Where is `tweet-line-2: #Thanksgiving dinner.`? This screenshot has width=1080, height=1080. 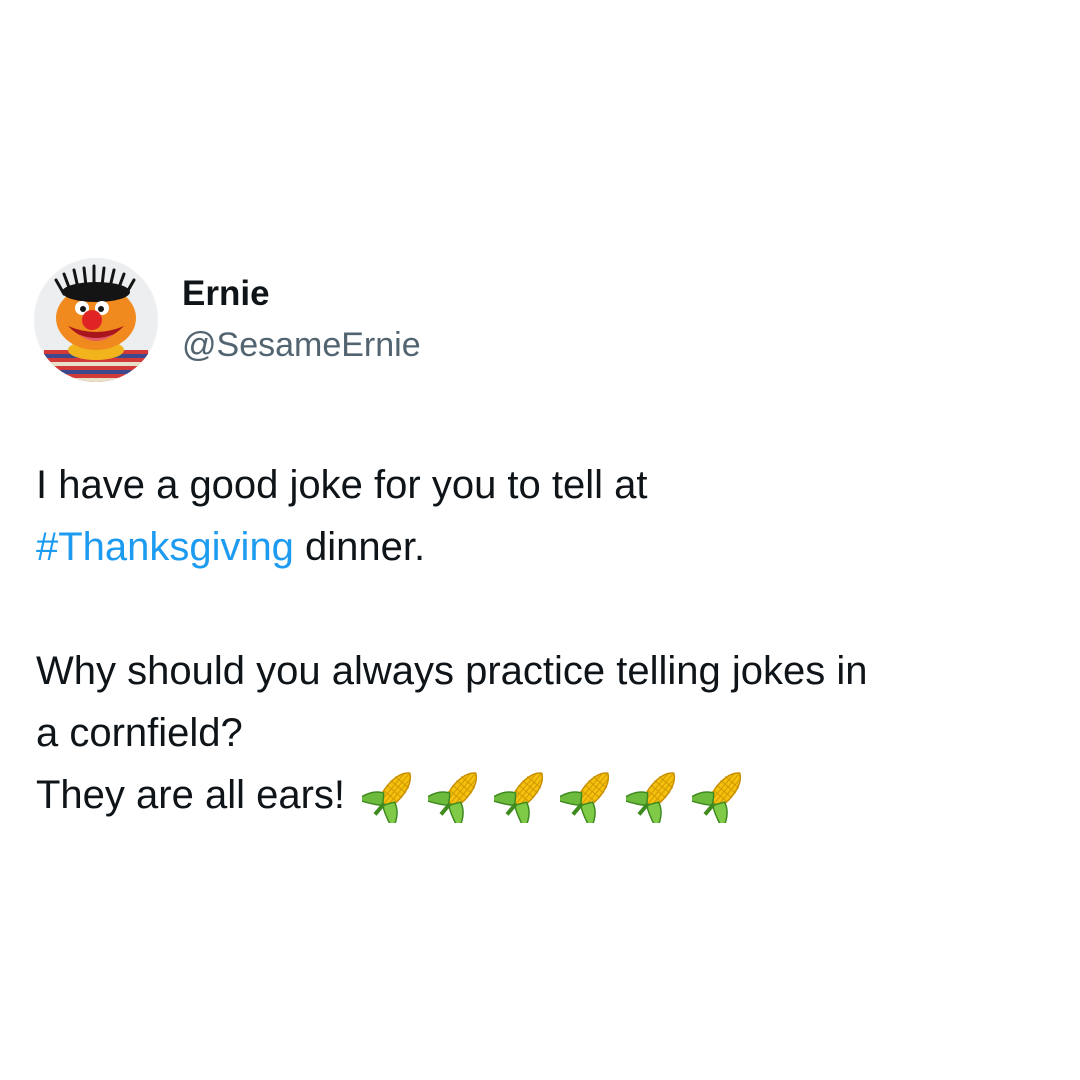
tweet-line-2: #Thanksgiving dinner. is located at coordinates (541, 547).